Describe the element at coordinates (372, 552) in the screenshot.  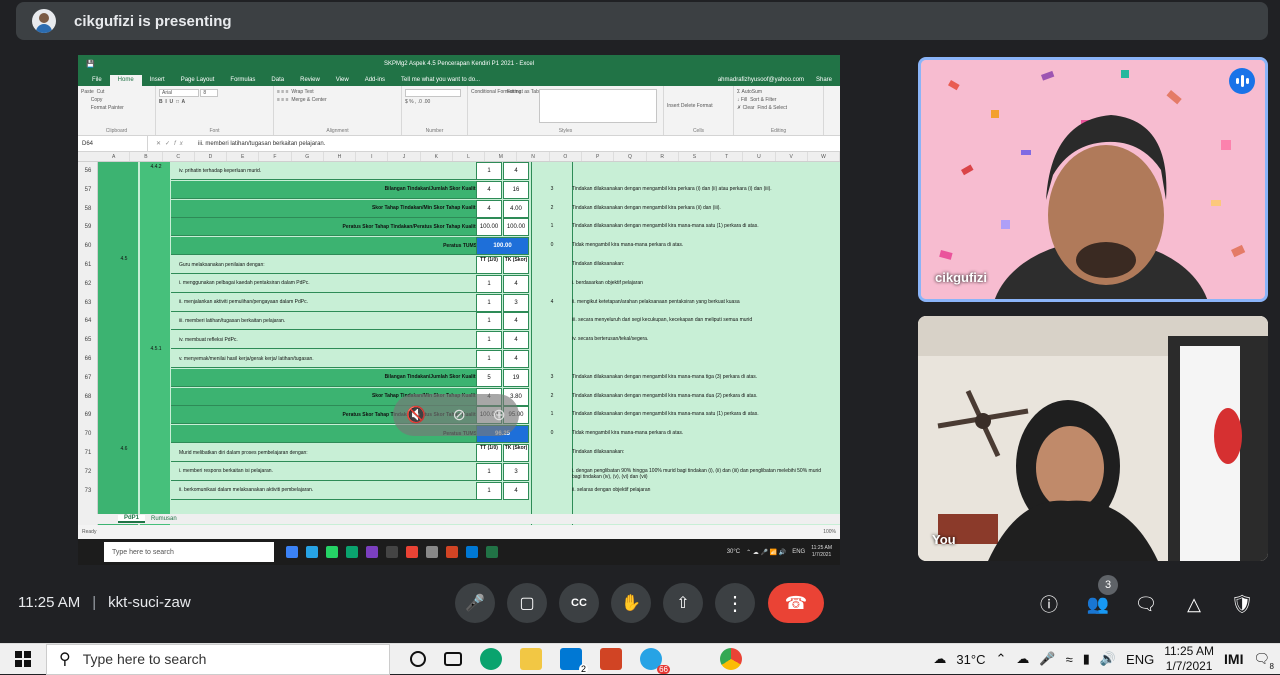
I see `onenote-icon` at that location.